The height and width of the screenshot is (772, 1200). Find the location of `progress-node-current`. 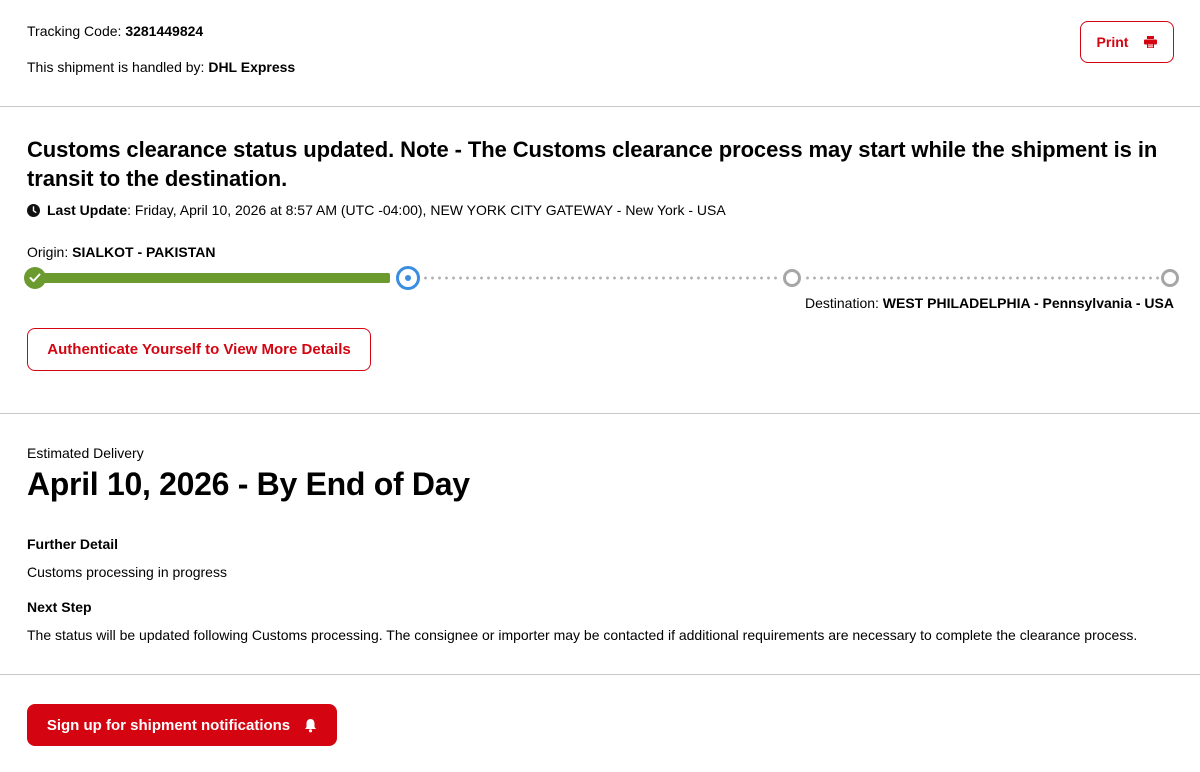

progress-node-current is located at coordinates (408, 278).